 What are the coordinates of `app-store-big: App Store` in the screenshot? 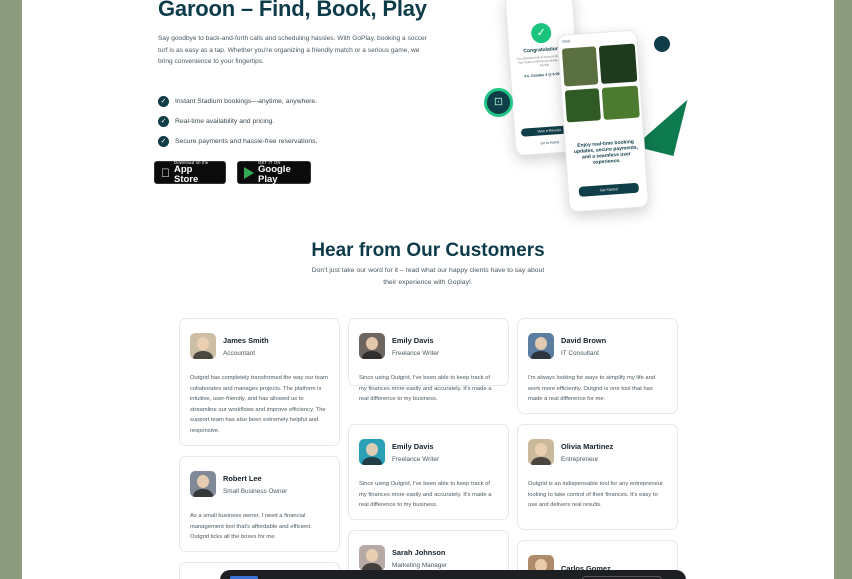 It's located at (188, 175).